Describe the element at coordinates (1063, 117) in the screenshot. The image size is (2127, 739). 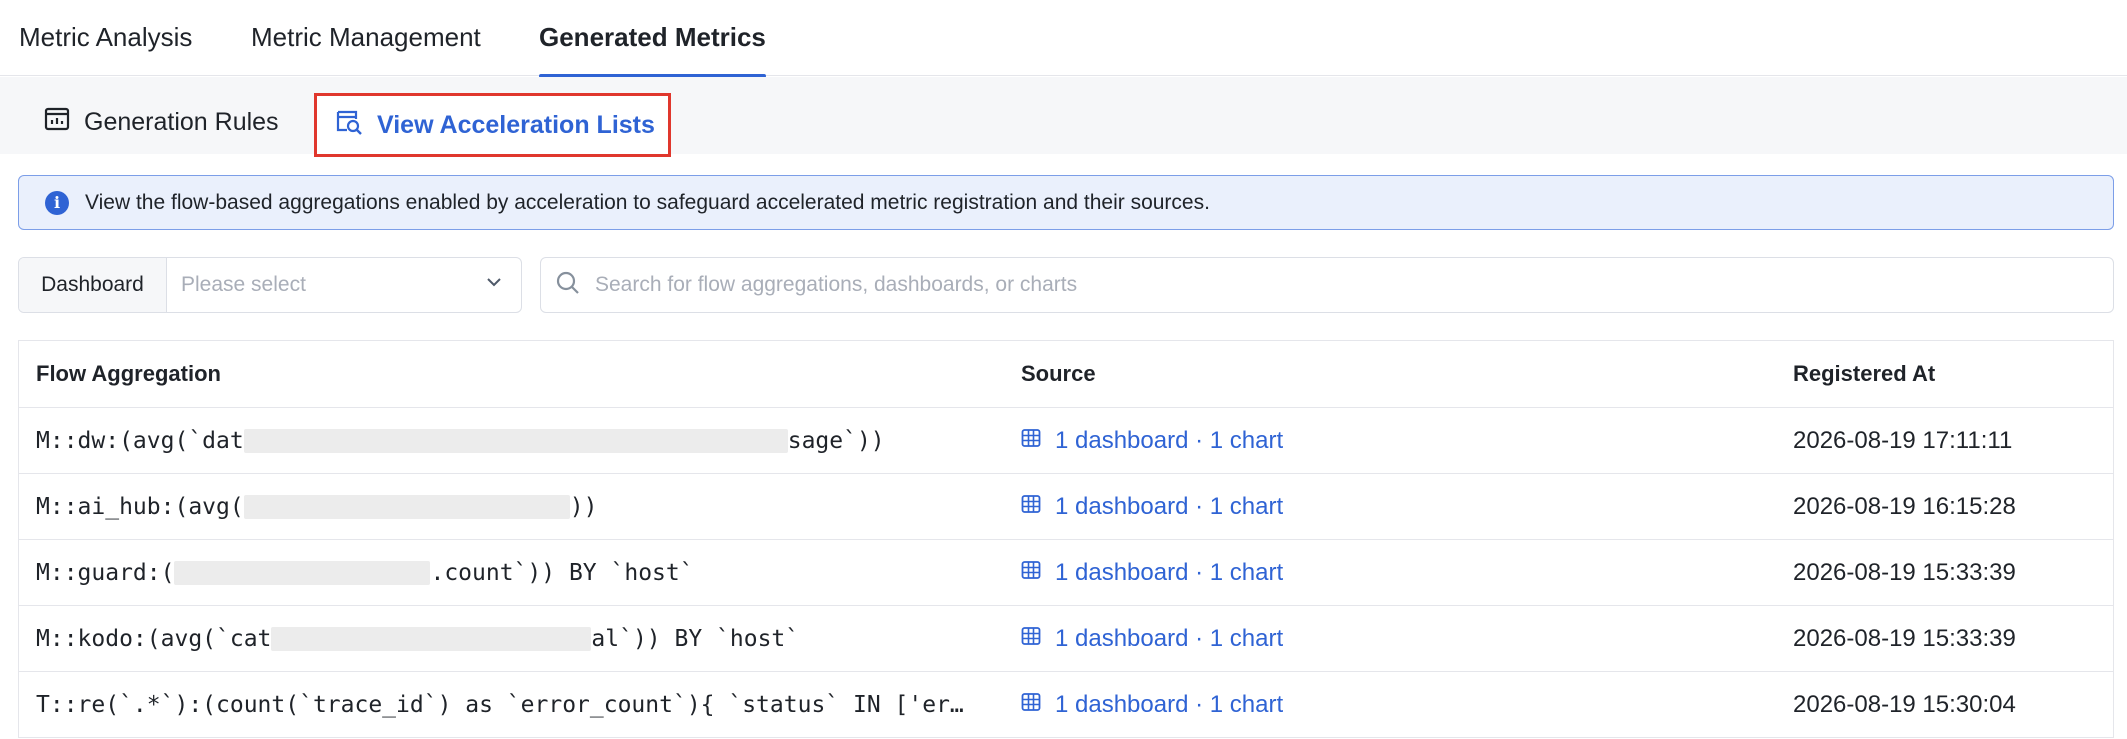
I see `sub-nav: Generation Rules View Acceleration Lists` at that location.